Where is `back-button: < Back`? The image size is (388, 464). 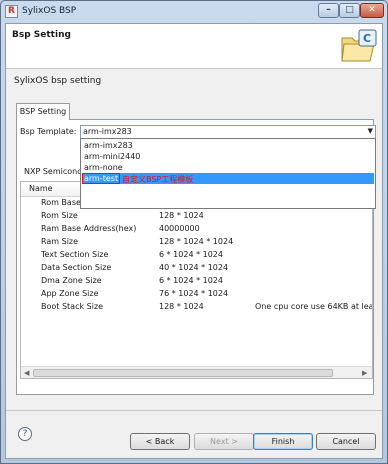
back-button: < Back is located at coordinates (160, 441).